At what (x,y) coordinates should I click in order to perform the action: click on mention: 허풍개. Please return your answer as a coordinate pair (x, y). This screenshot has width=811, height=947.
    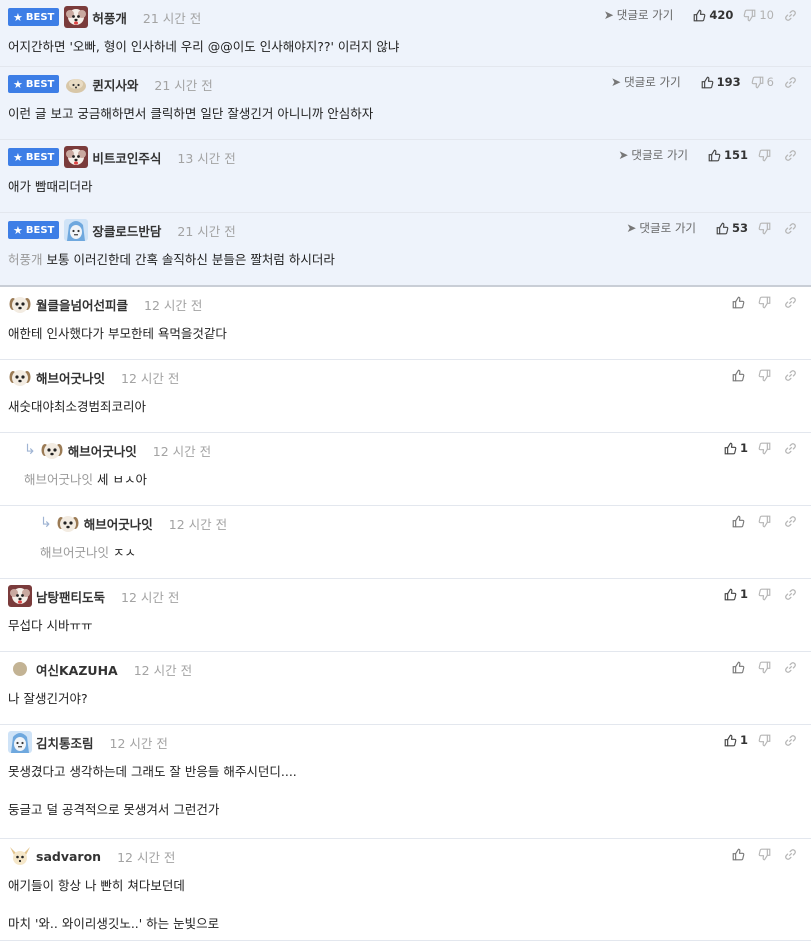
    Looking at the image, I should click on (25, 259).